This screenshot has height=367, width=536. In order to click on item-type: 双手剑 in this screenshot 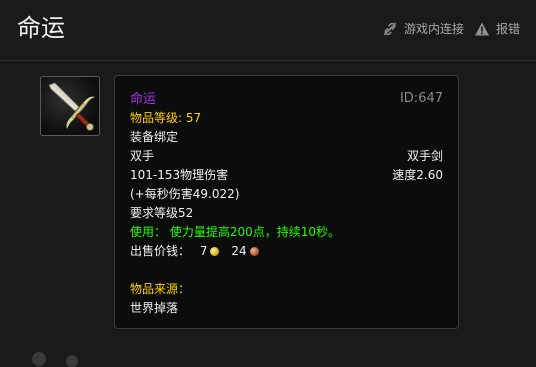, I will do `click(424, 156)`.